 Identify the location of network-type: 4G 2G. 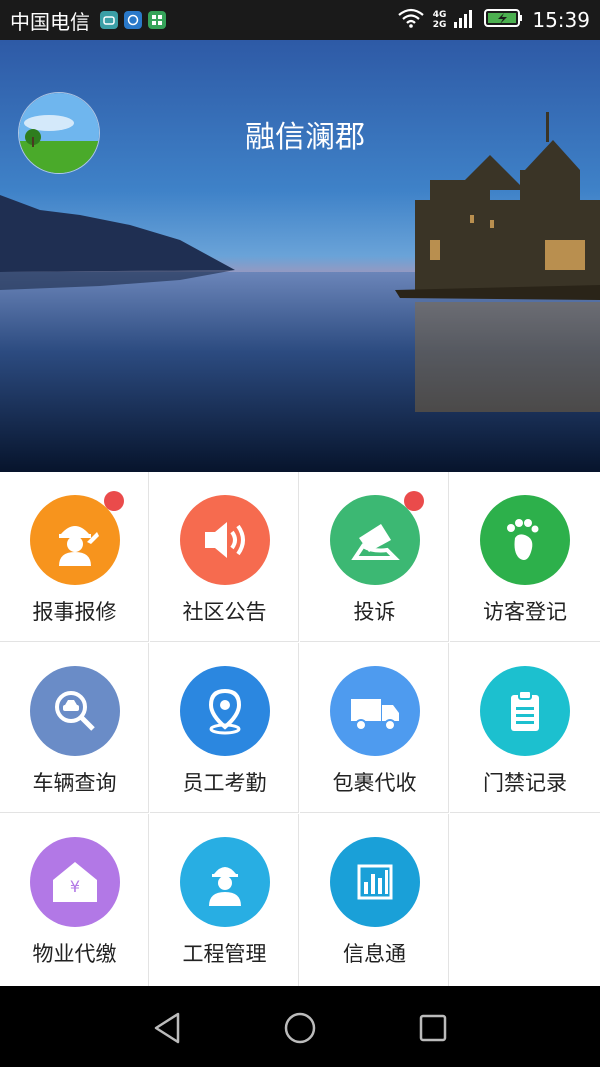
(439, 20).